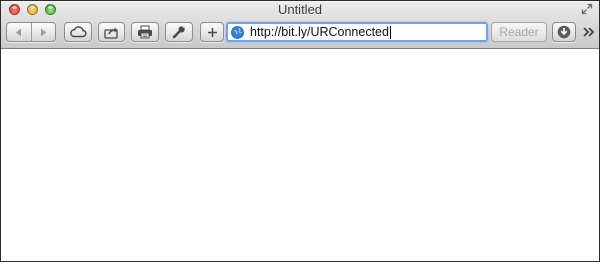 This screenshot has height=262, width=600. I want to click on back-icon, so click(18, 32).